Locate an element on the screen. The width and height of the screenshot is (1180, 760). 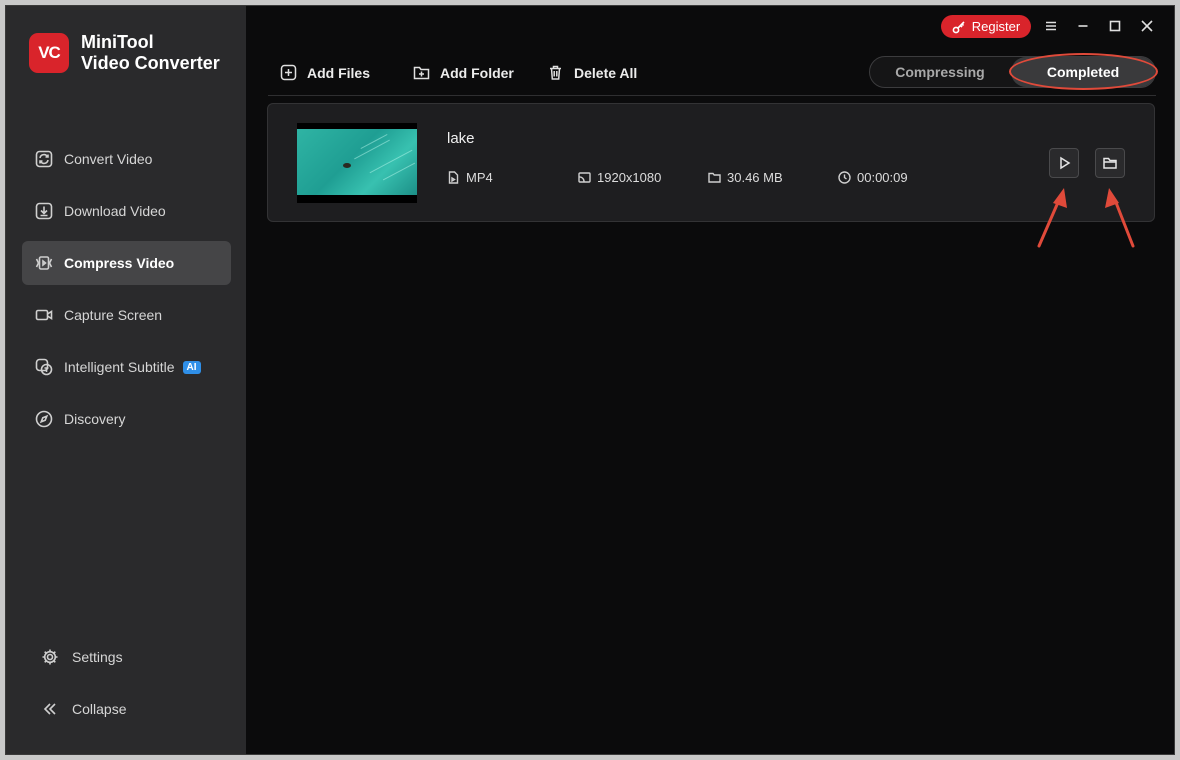
file-size-value: 30.46 MB is located at coordinates (755, 177).